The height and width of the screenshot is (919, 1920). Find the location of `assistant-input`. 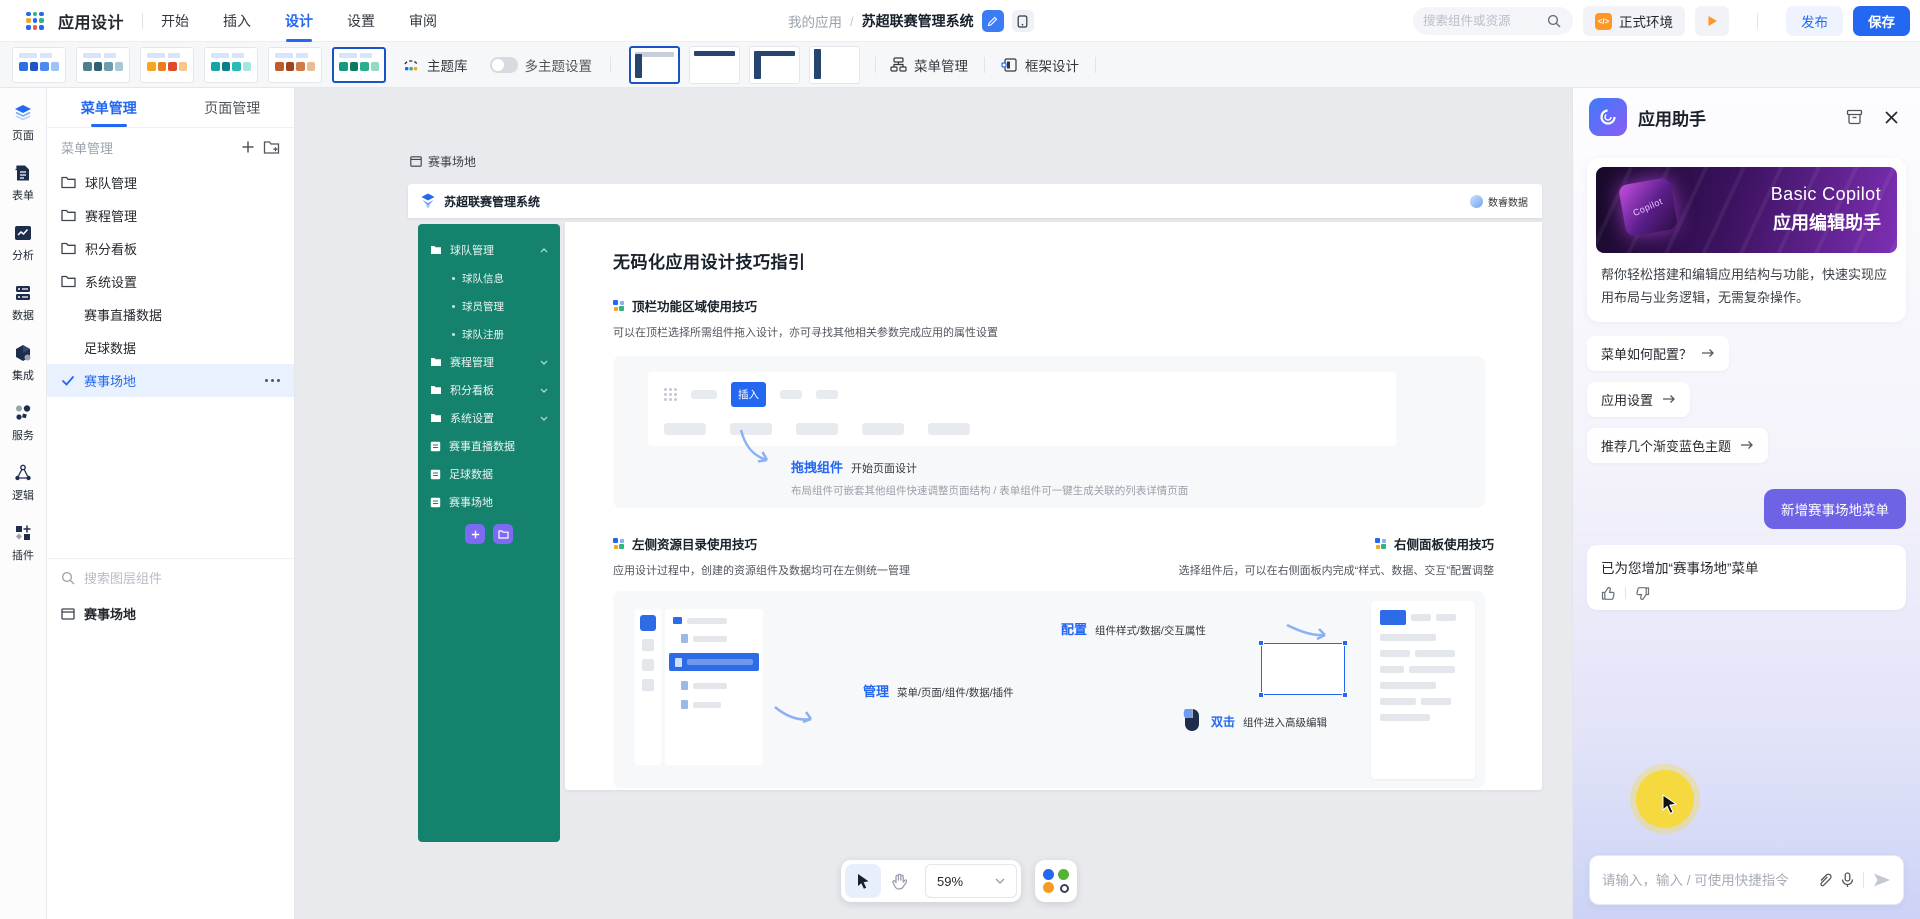

assistant-input is located at coordinates (1746, 880).